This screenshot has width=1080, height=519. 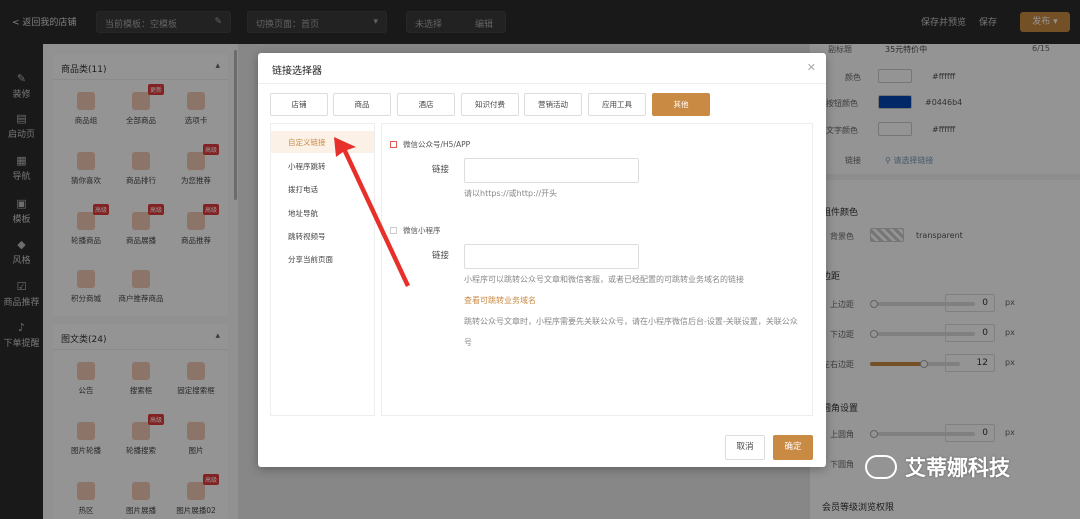 I want to click on tab-products: 商品, so click(x=362, y=104).